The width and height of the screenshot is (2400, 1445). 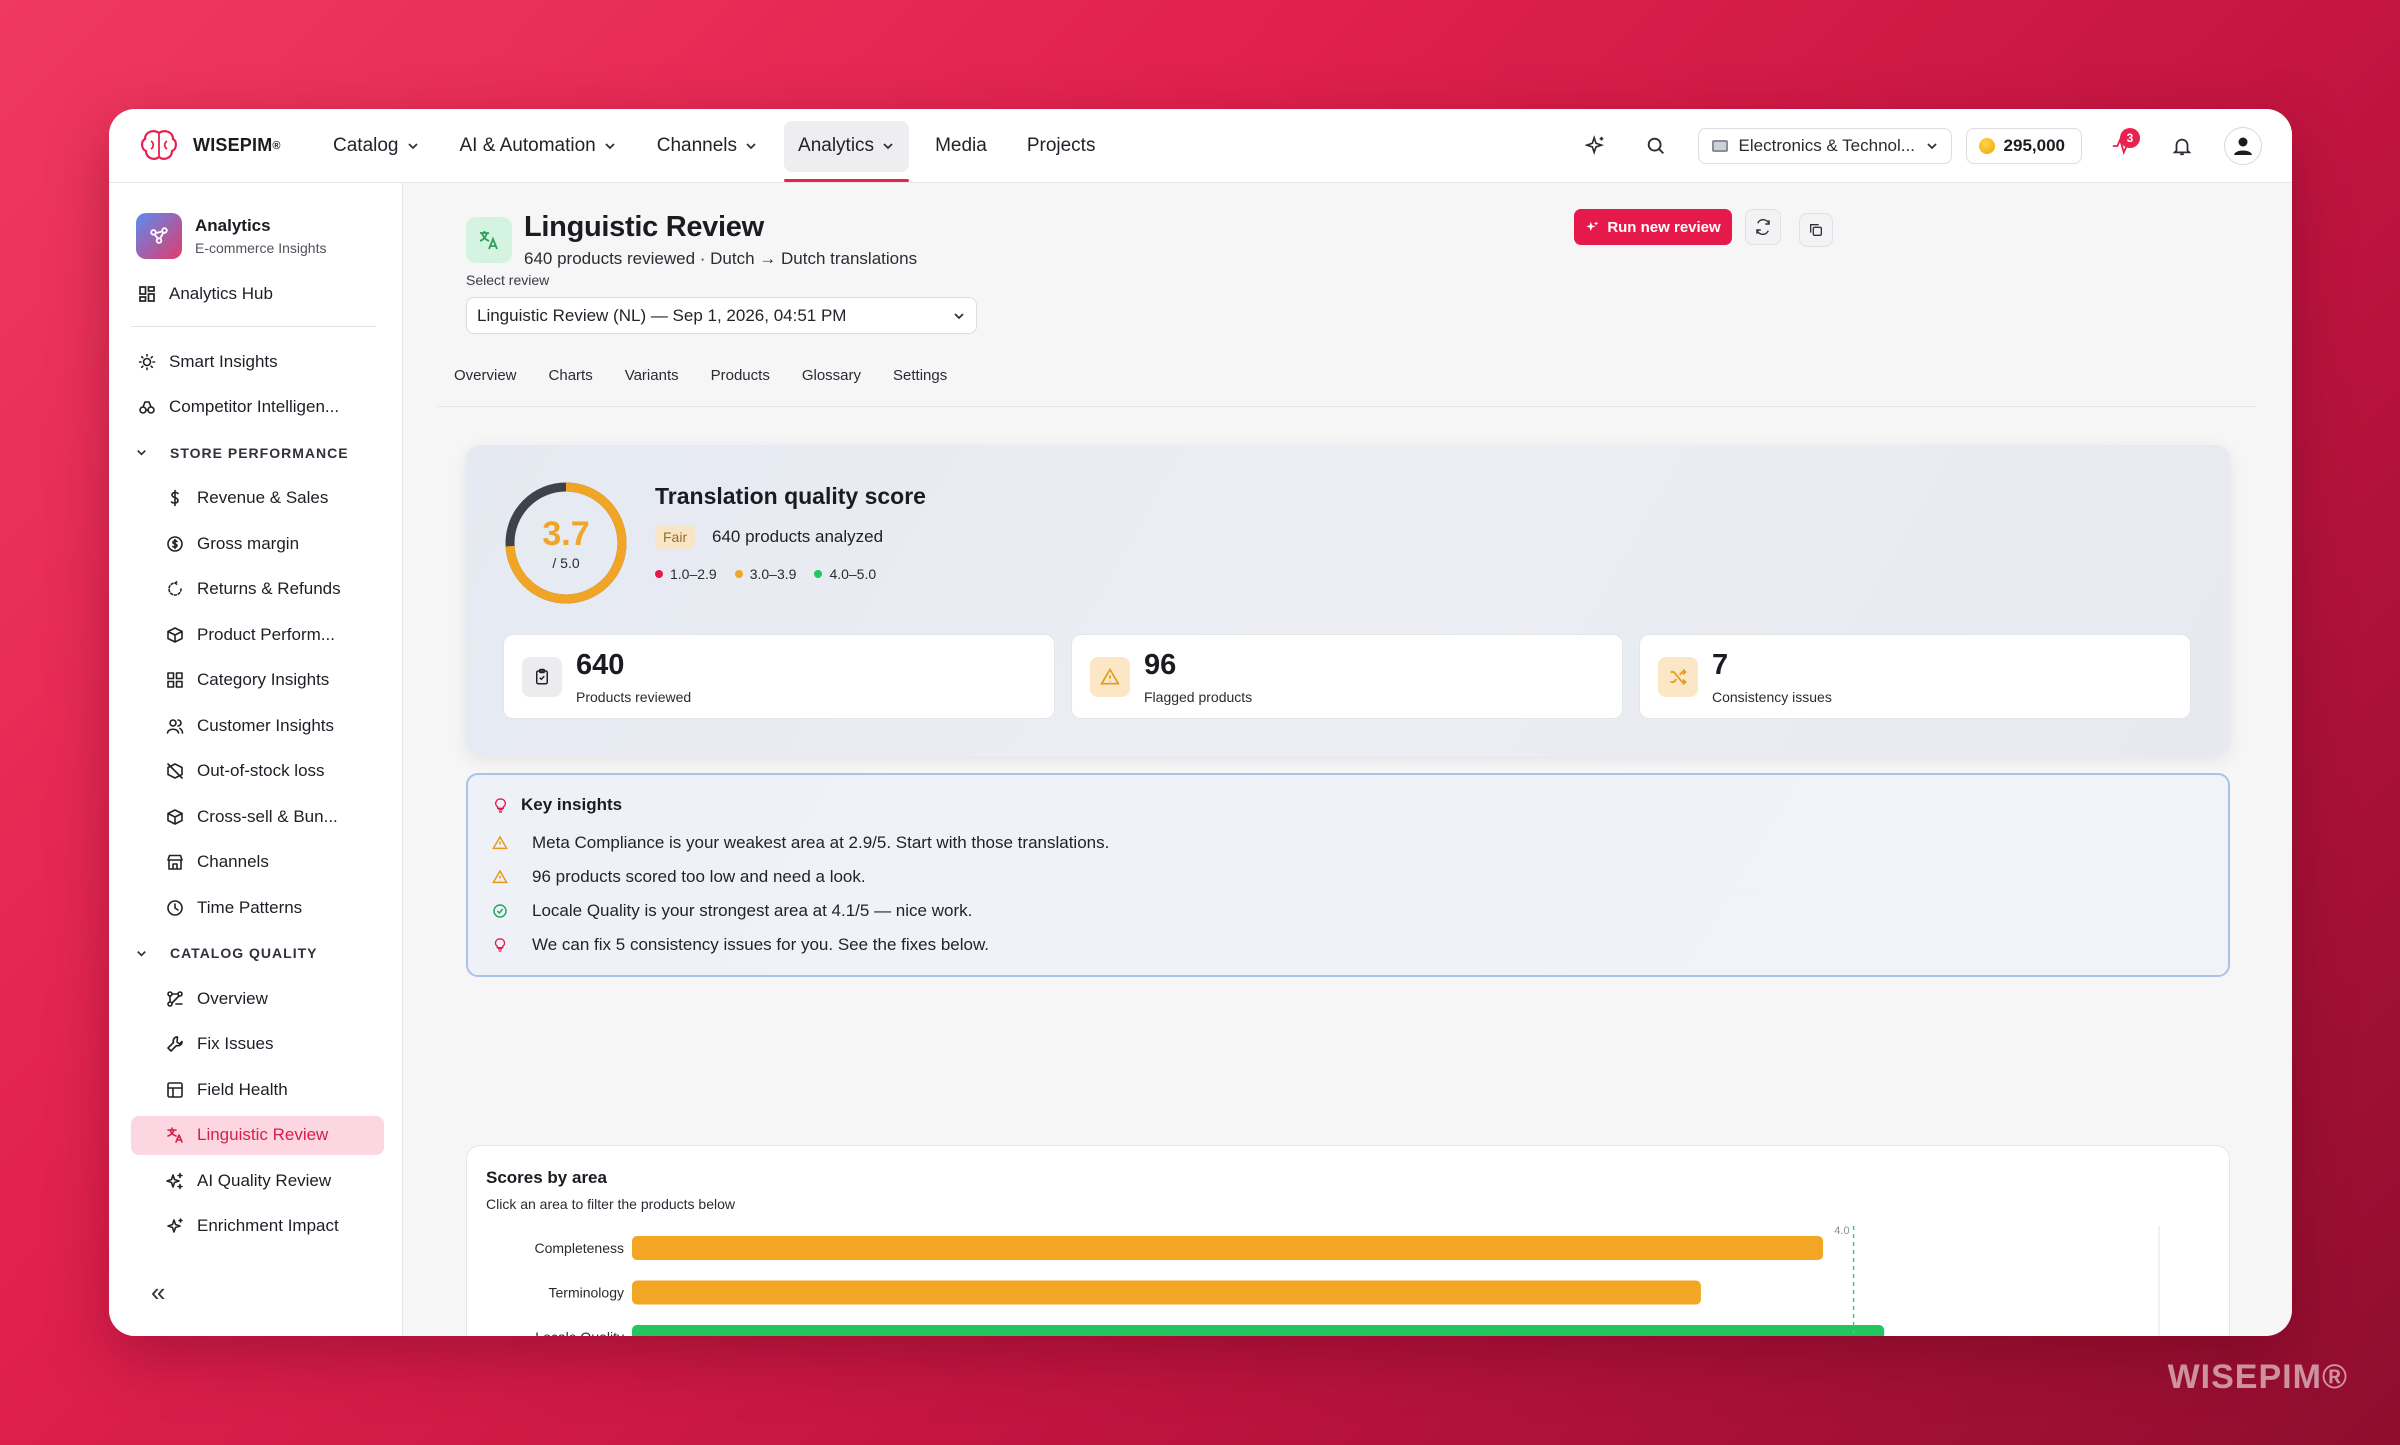 I want to click on sidebar-item-revenue-sales: Revenue & Sales, so click(x=255, y=499).